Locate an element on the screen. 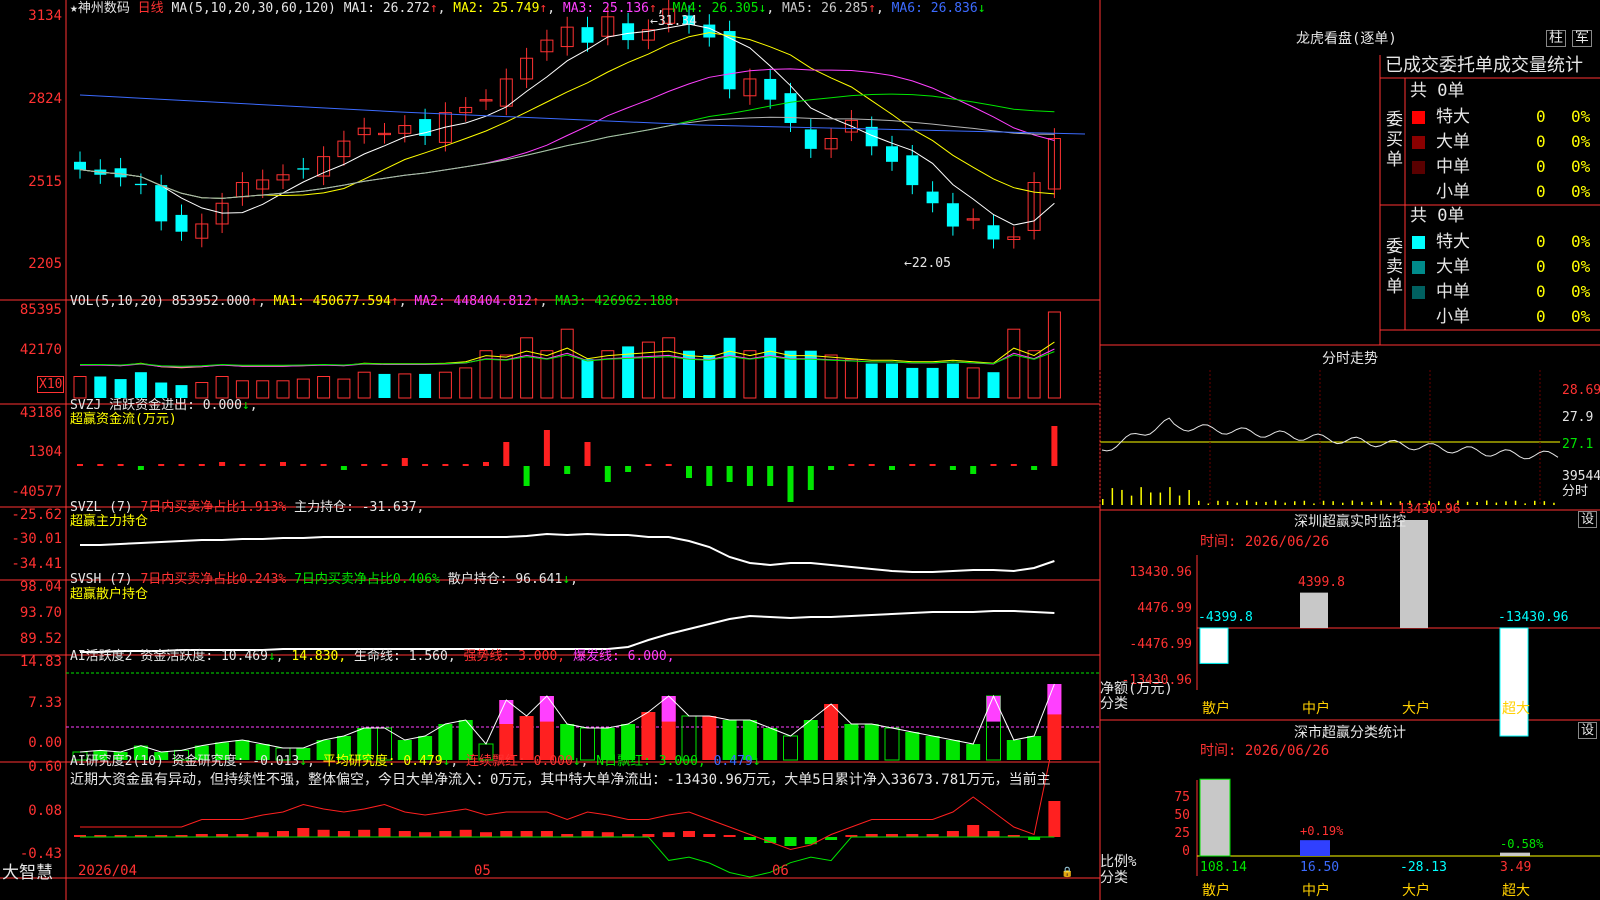 This screenshot has width=1600, height=900. vol-ma1: MA1: 450677.594 is located at coordinates (332, 301).